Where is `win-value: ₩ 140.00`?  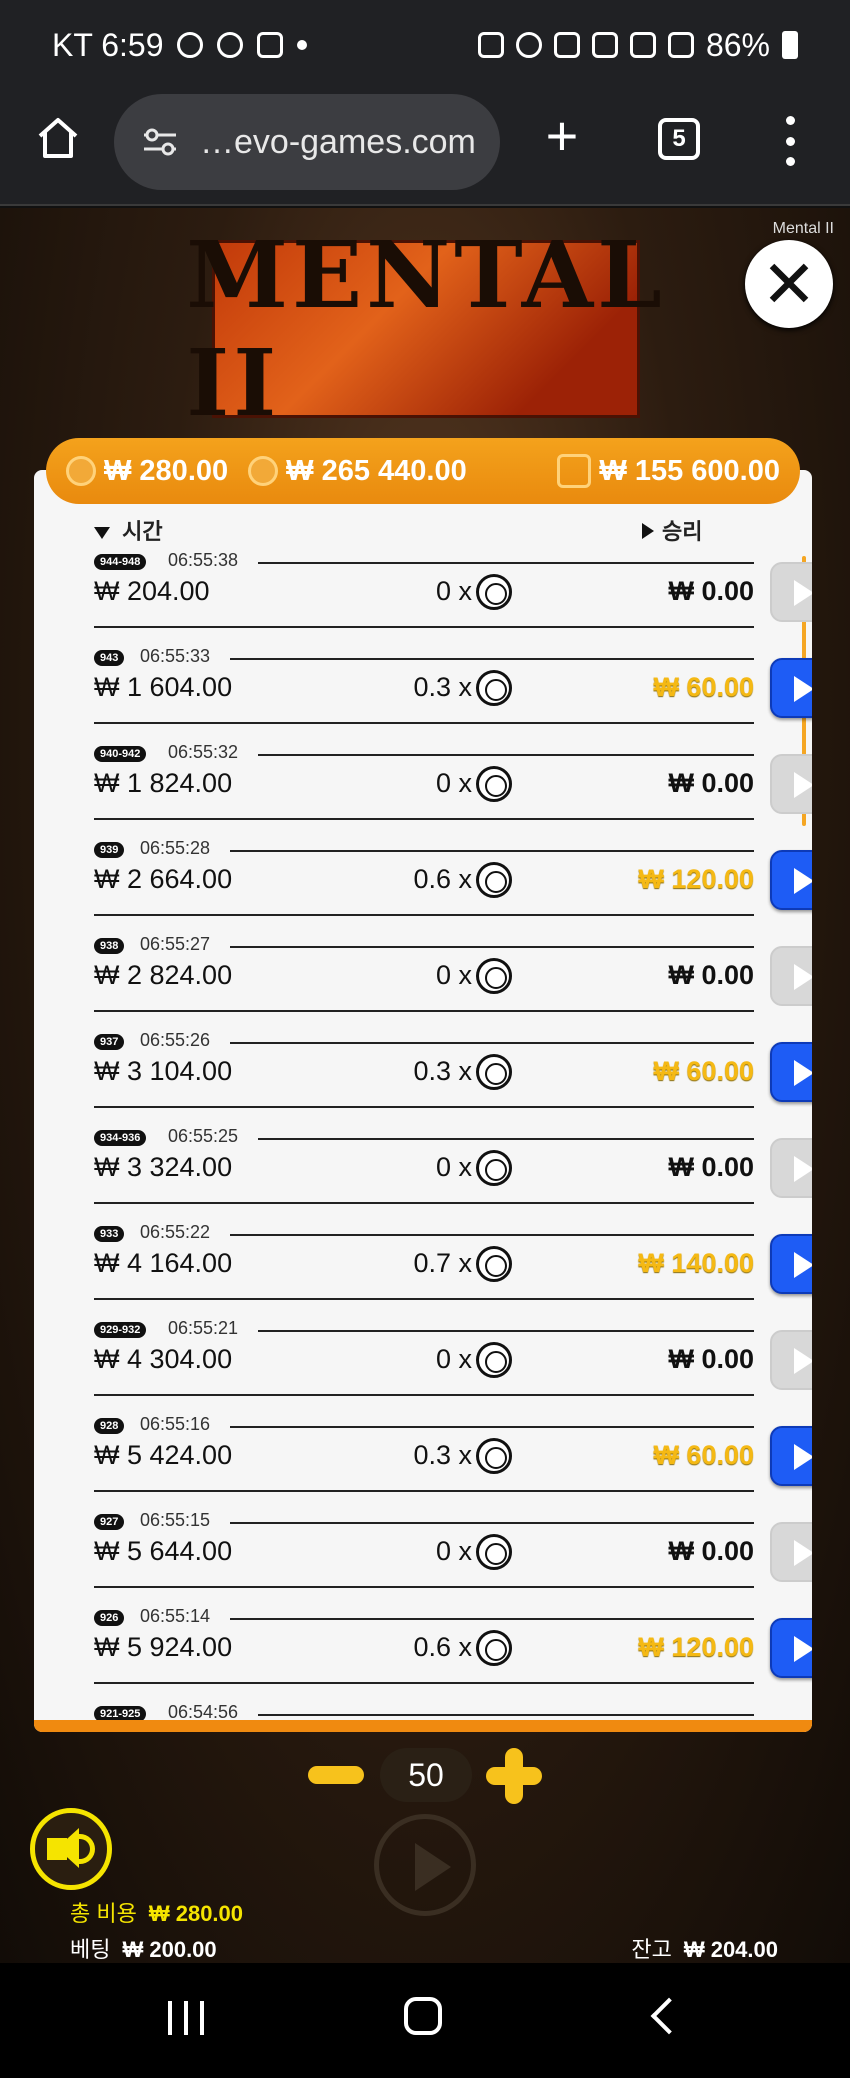 win-value: ₩ 140.00 is located at coordinates (696, 1263).